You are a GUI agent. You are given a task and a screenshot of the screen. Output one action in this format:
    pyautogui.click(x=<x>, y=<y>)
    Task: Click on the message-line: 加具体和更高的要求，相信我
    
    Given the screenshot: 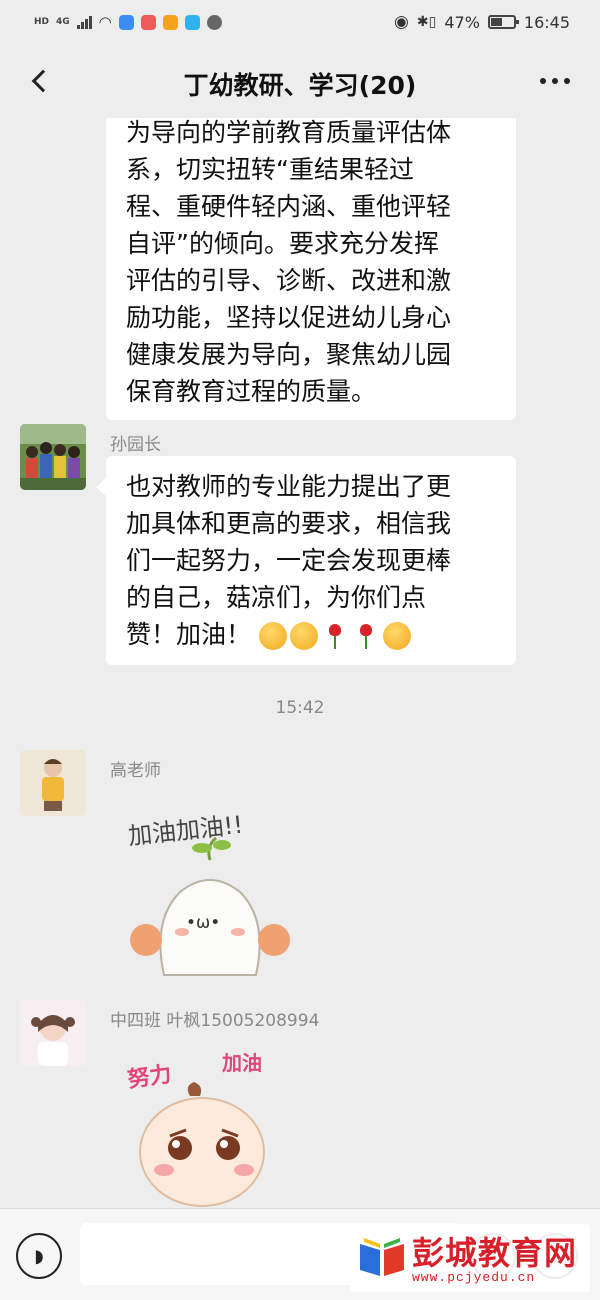 What is the action you would take?
    pyautogui.click(x=289, y=523)
    